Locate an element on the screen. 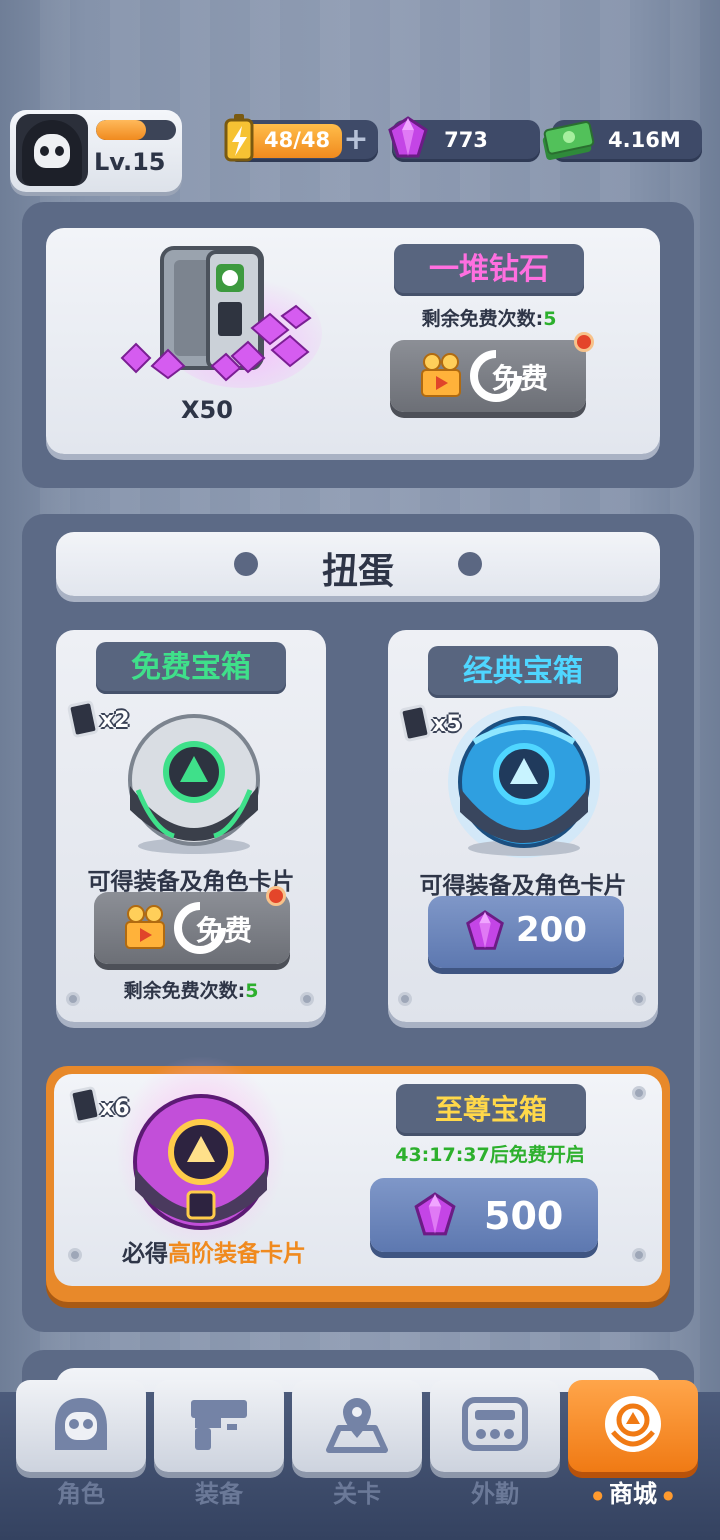 This screenshot has height=1540, width=720. nav-shop-label: 商城 is located at coordinates (633, 1491).